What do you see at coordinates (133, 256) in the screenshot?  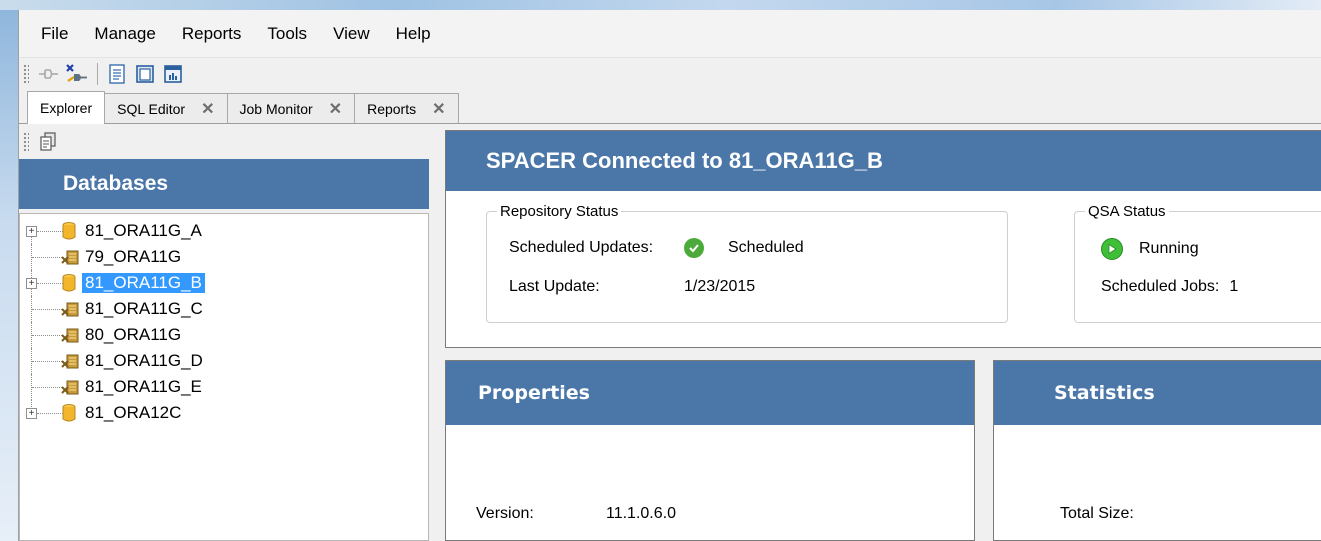 I see `tree-node-label: 79_ORA11G` at bounding box center [133, 256].